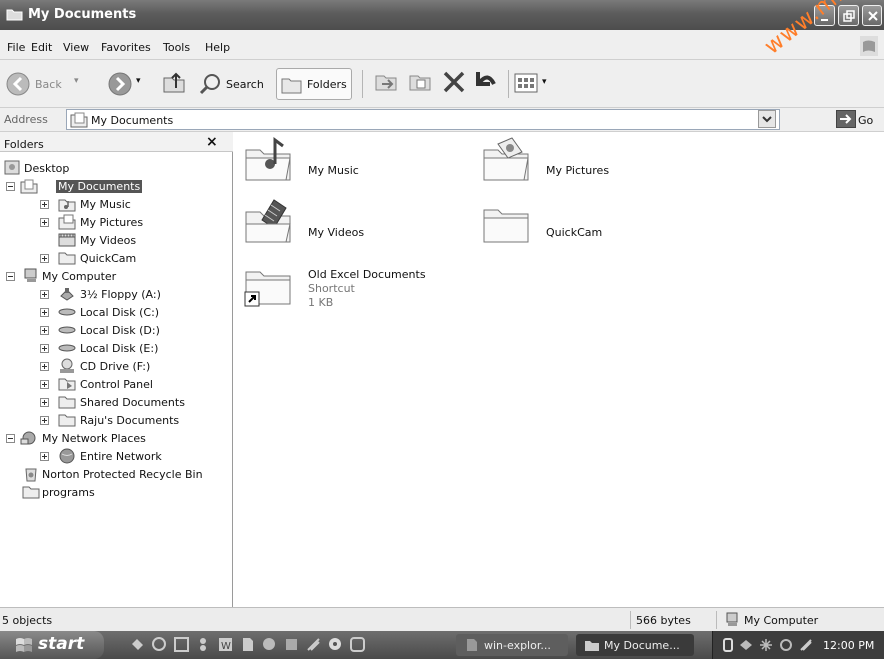 Image resolution: width=884 pixels, height=659 pixels. Describe the element at coordinates (116, 385) in the screenshot. I see `tree-item-control-panel: Control Panel` at that location.